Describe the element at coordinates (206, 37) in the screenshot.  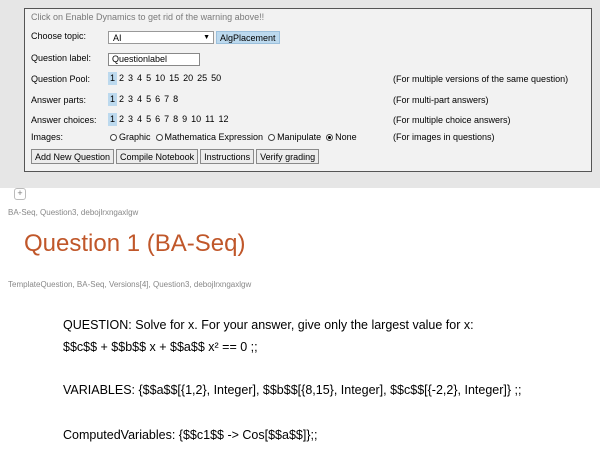
I see `chevron-down-icon: ▼` at that location.